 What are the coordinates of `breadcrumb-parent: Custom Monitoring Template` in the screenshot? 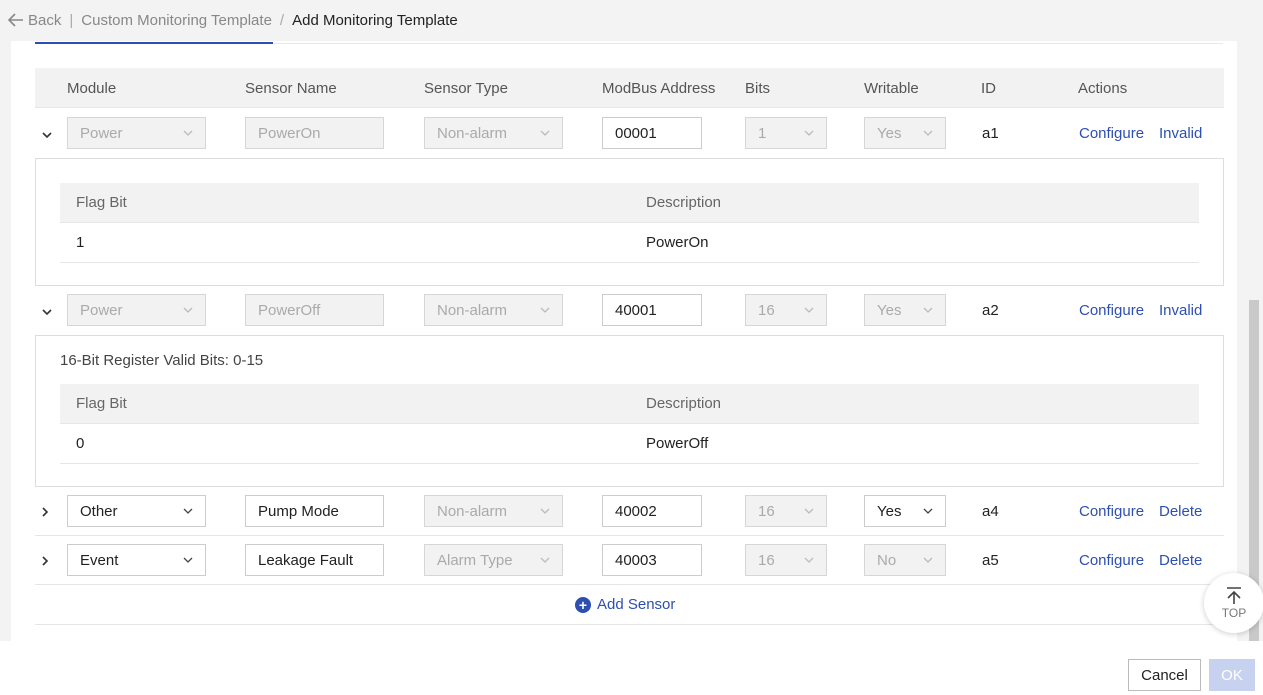 It's located at (176, 20).